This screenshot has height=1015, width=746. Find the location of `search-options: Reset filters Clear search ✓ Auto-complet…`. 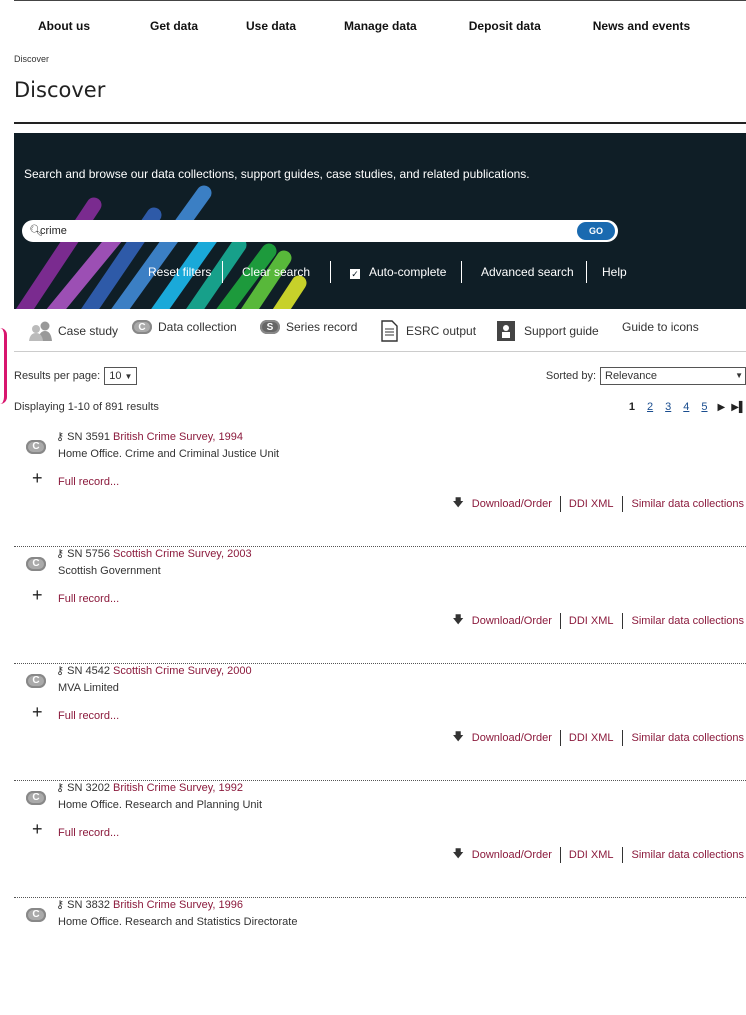

search-options: Reset filters Clear search ✓ Auto-complet… is located at coordinates (379, 272).